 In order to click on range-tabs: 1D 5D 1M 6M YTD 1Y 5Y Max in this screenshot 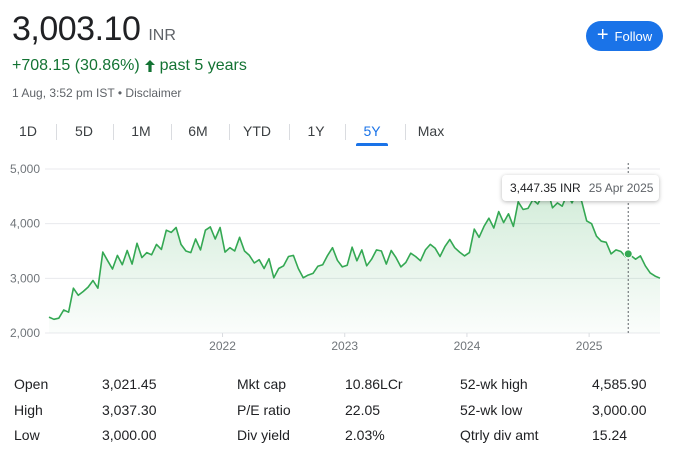, I will do `click(340, 133)`.